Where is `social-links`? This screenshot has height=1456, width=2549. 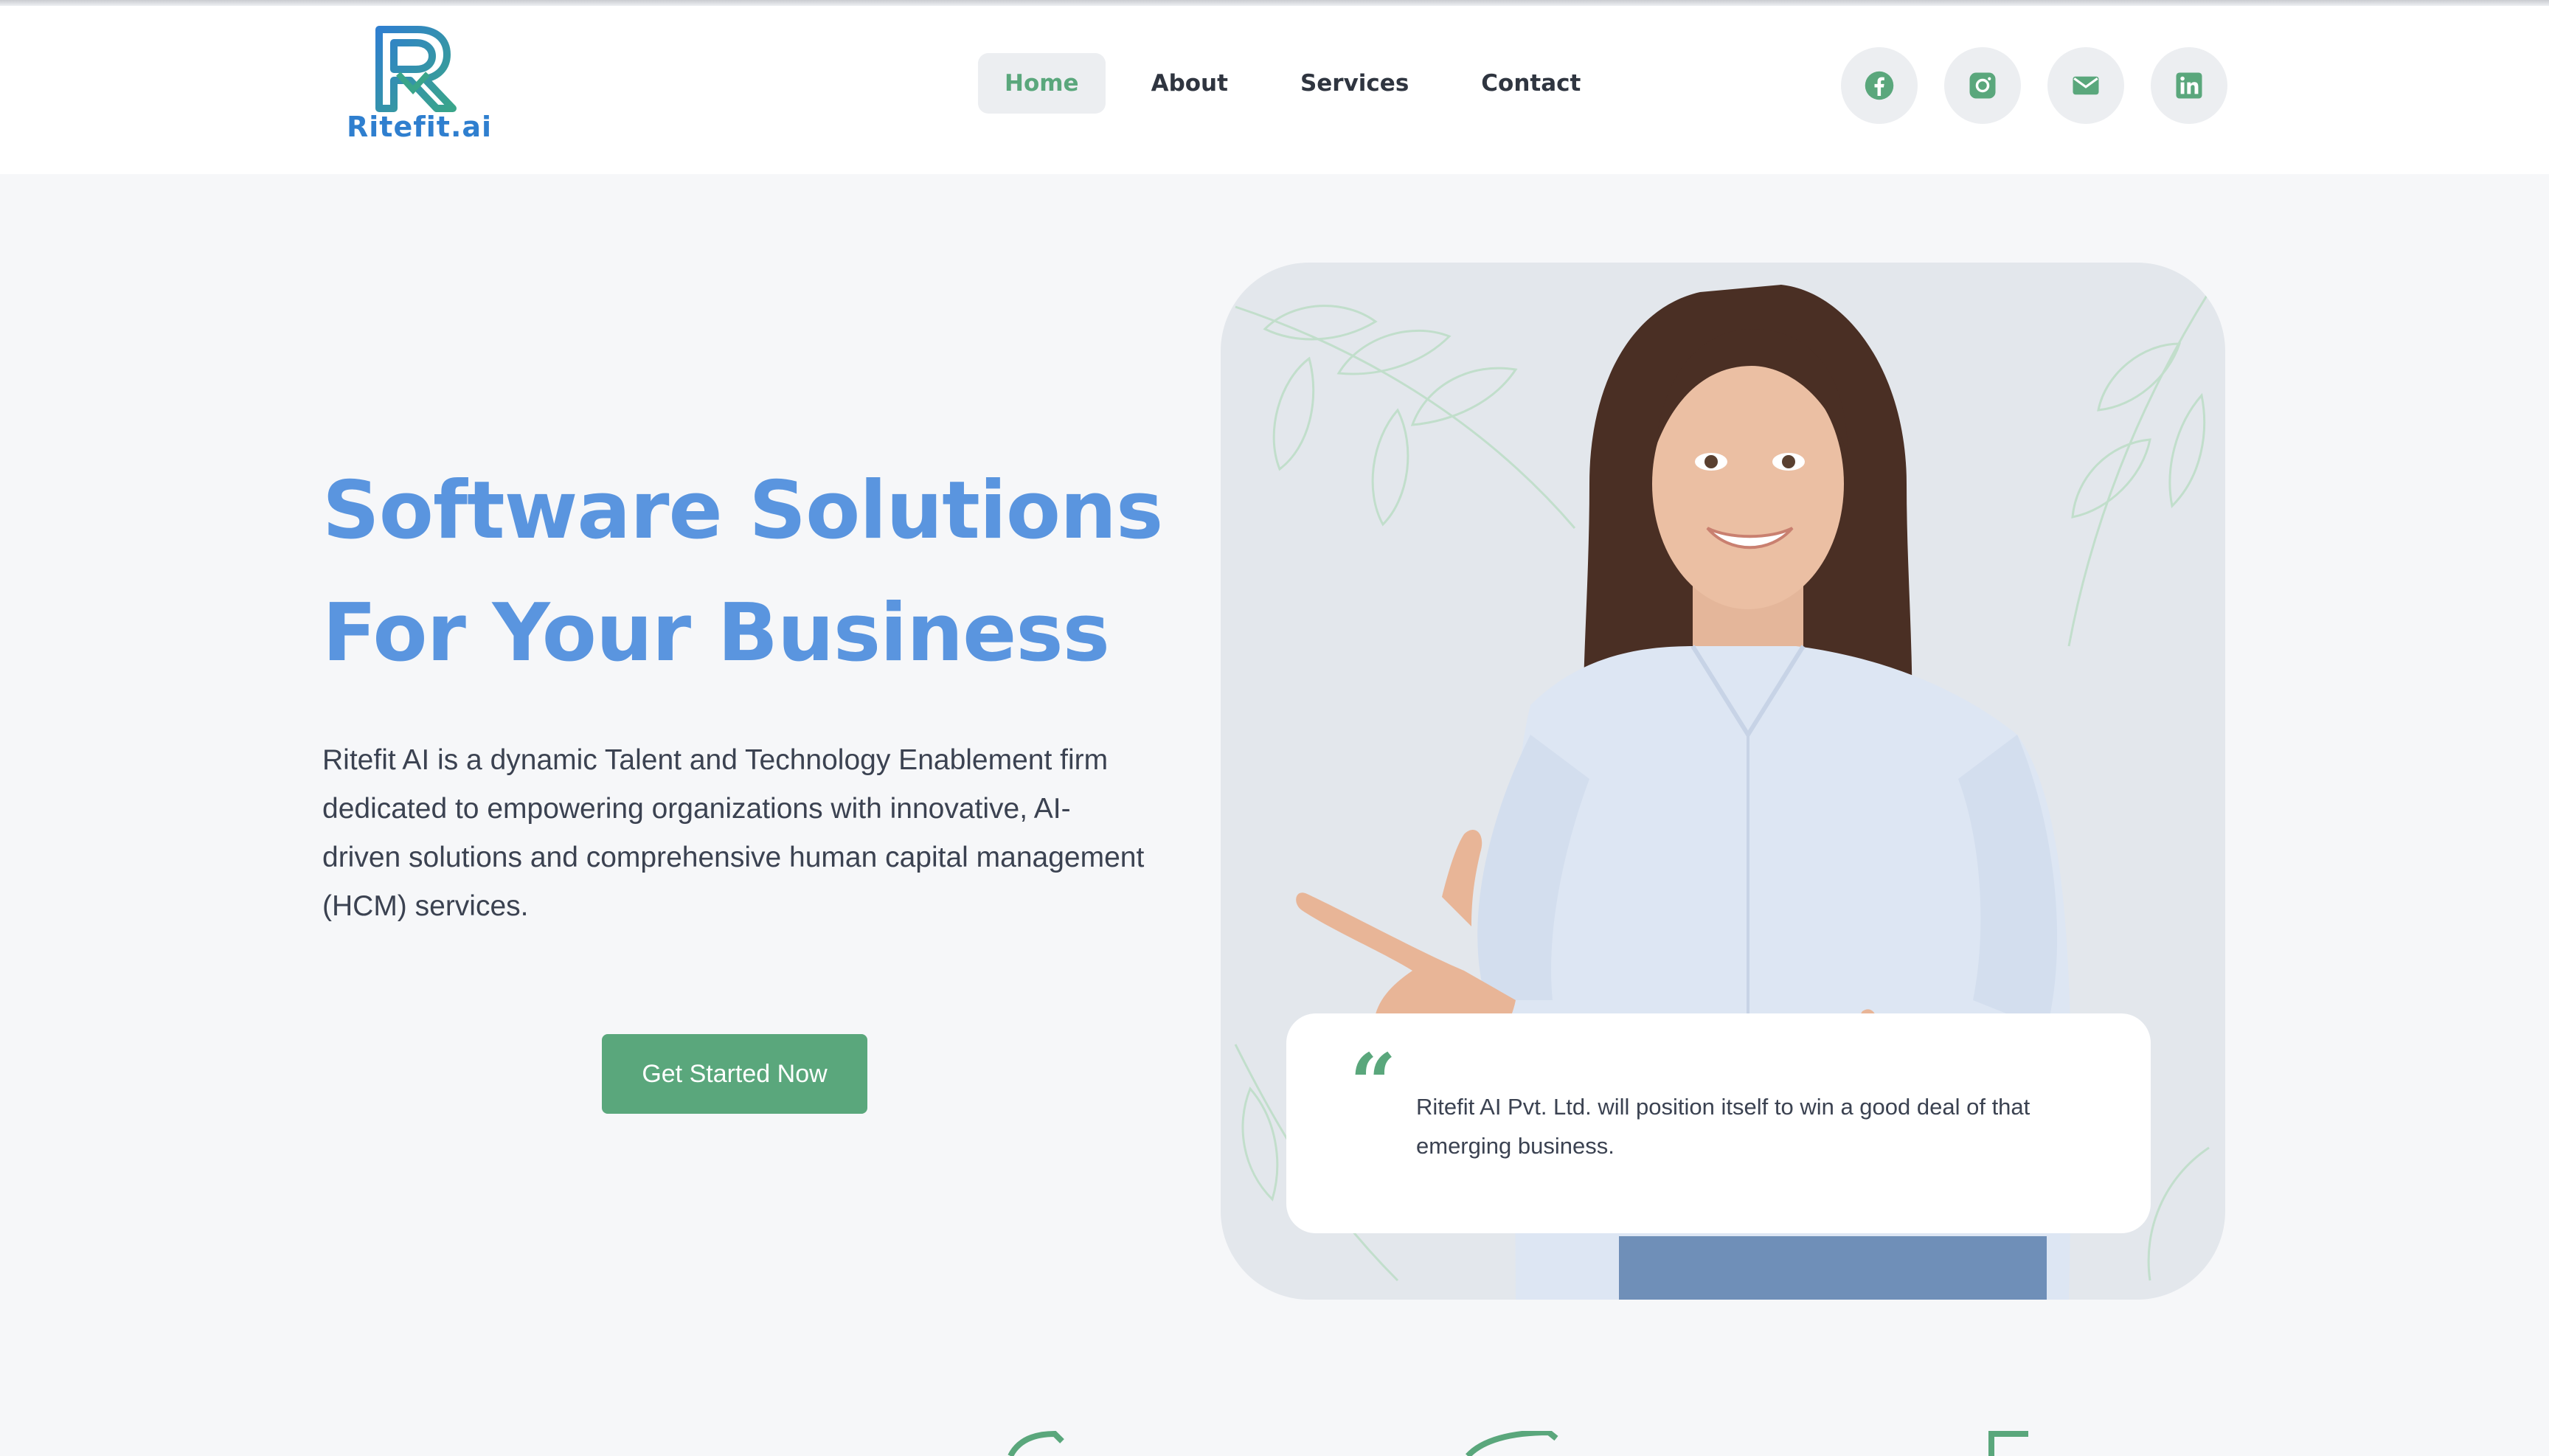 social-links is located at coordinates (2047, 85).